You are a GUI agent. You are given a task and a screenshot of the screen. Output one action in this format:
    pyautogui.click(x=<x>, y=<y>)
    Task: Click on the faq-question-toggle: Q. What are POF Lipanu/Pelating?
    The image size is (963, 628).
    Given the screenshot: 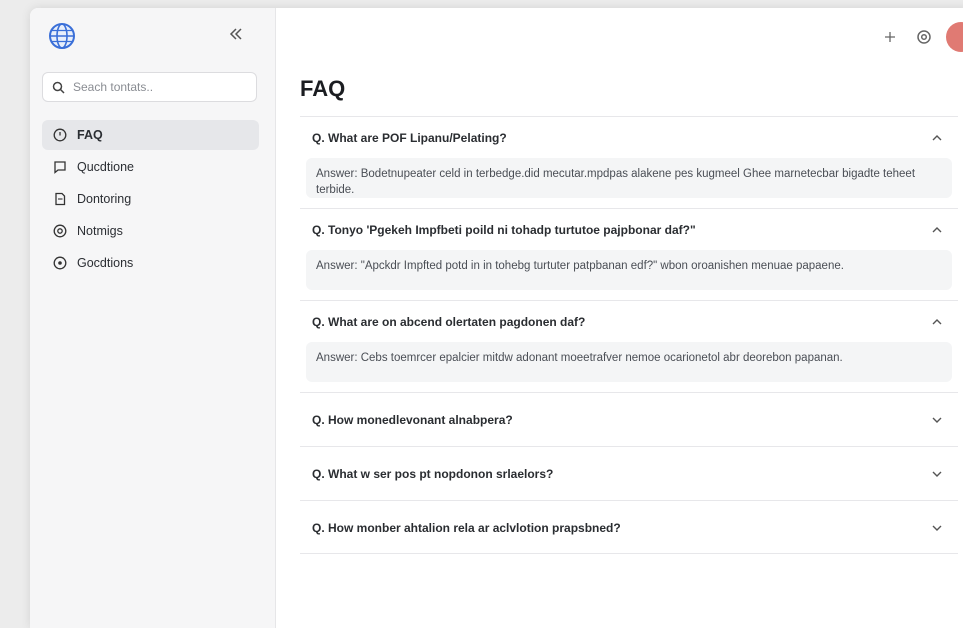 What is the action you would take?
    pyautogui.click(x=629, y=137)
    